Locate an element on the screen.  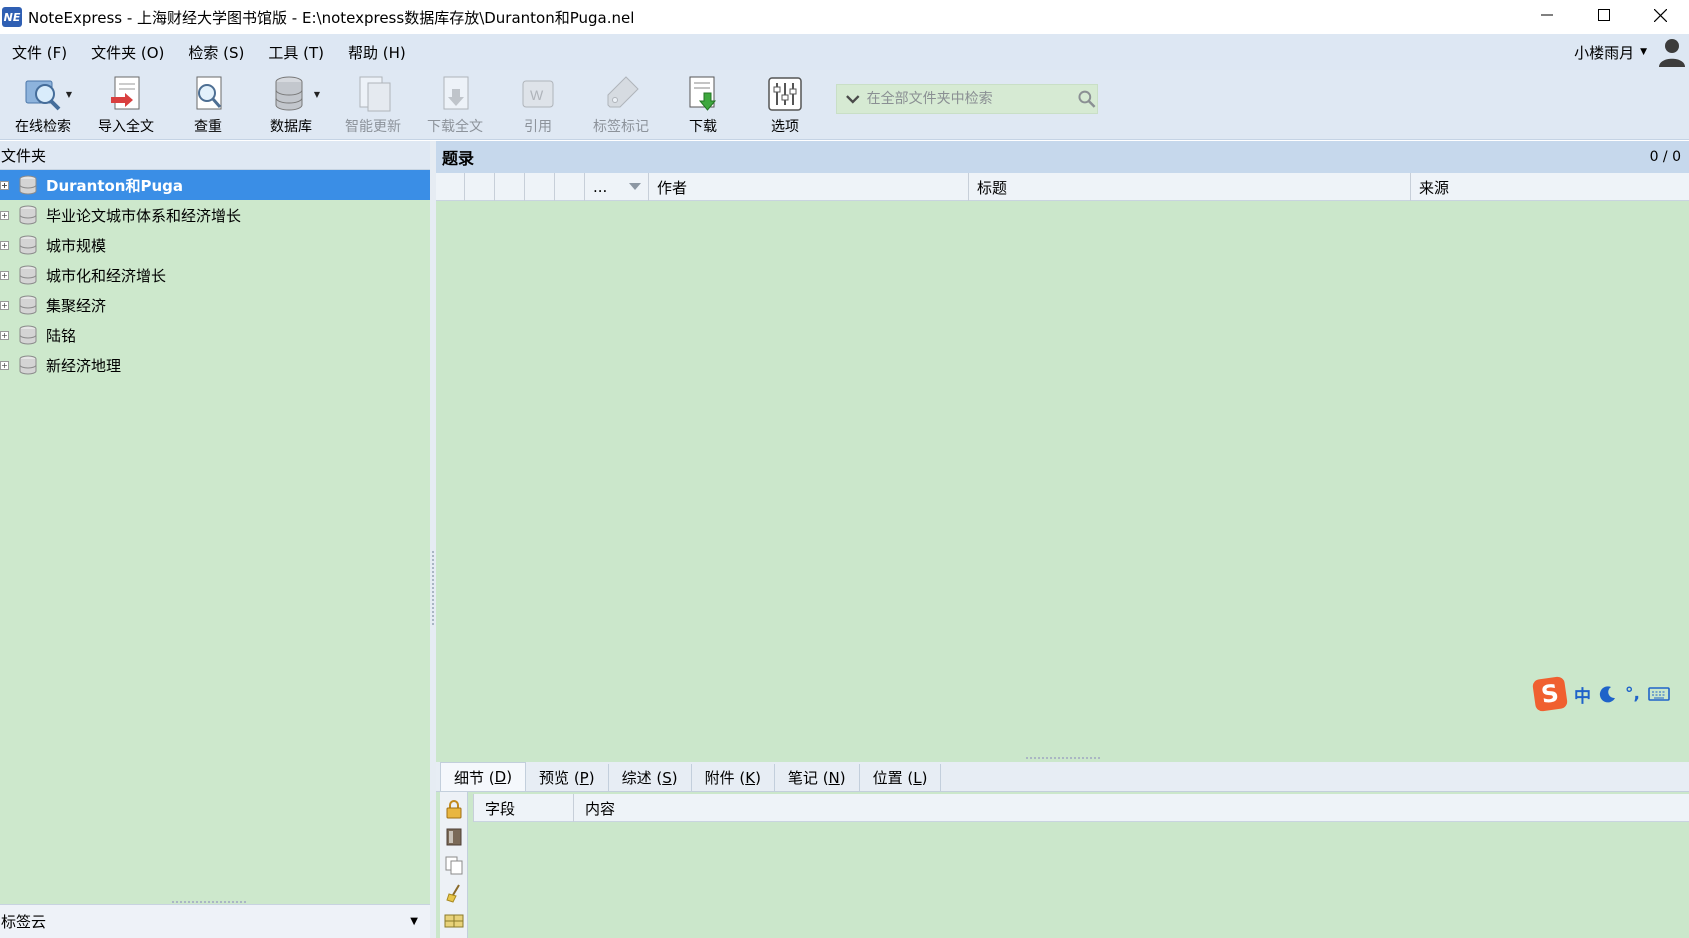
tree-item-lu-ming: + 陆铭 is located at coordinates (215, 335).